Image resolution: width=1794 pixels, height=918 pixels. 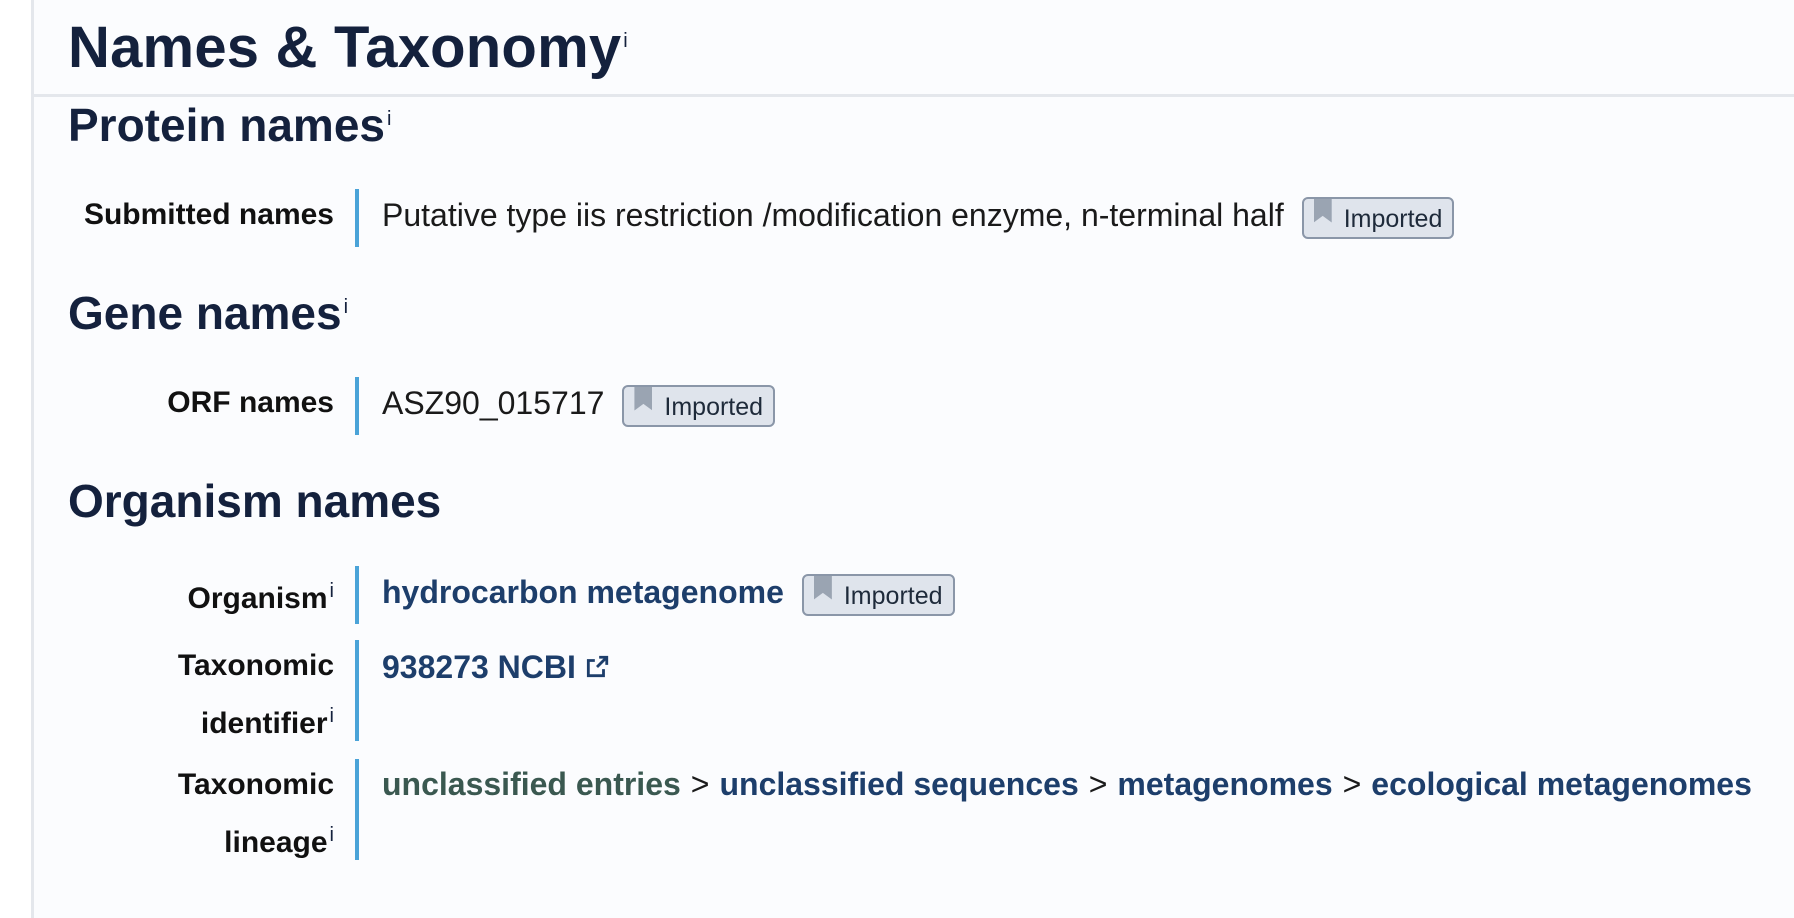 What do you see at coordinates (208, 313) in the screenshot?
I see `gene-names-heading: Gene names i` at bounding box center [208, 313].